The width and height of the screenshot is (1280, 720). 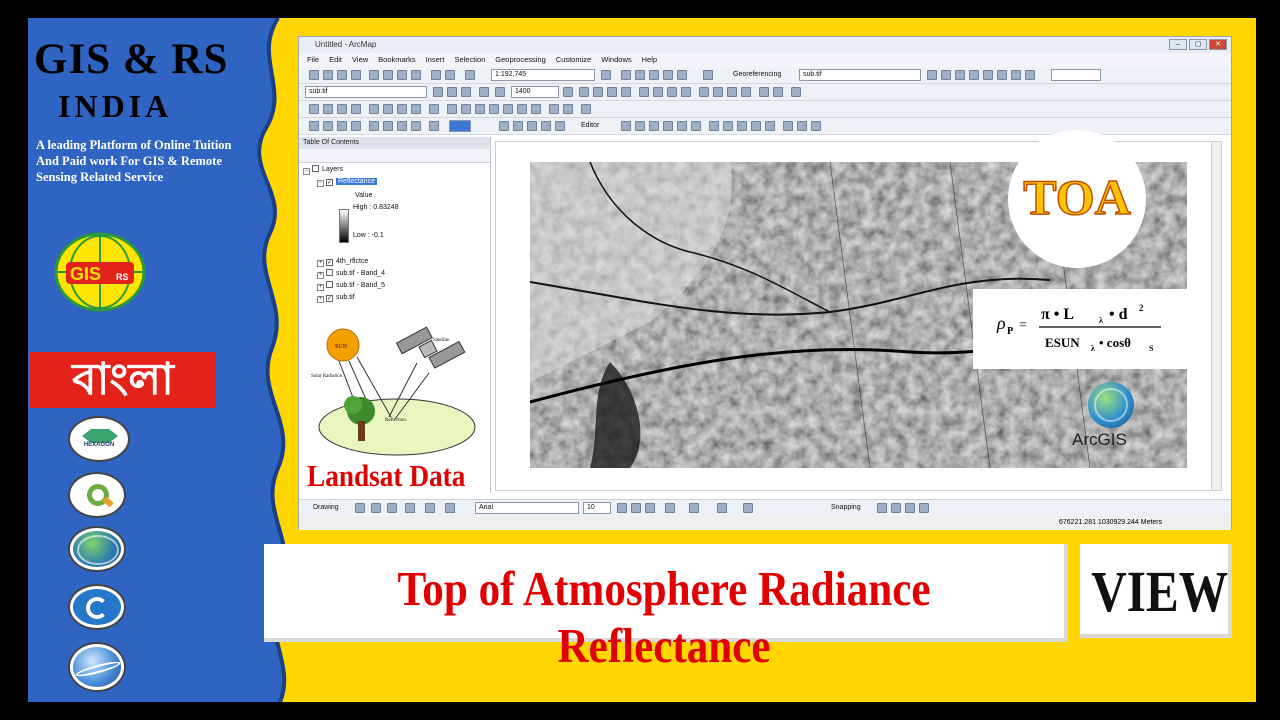 What do you see at coordinates (535, 92) in the screenshot?
I see `zoom-value-field: 1400` at bounding box center [535, 92].